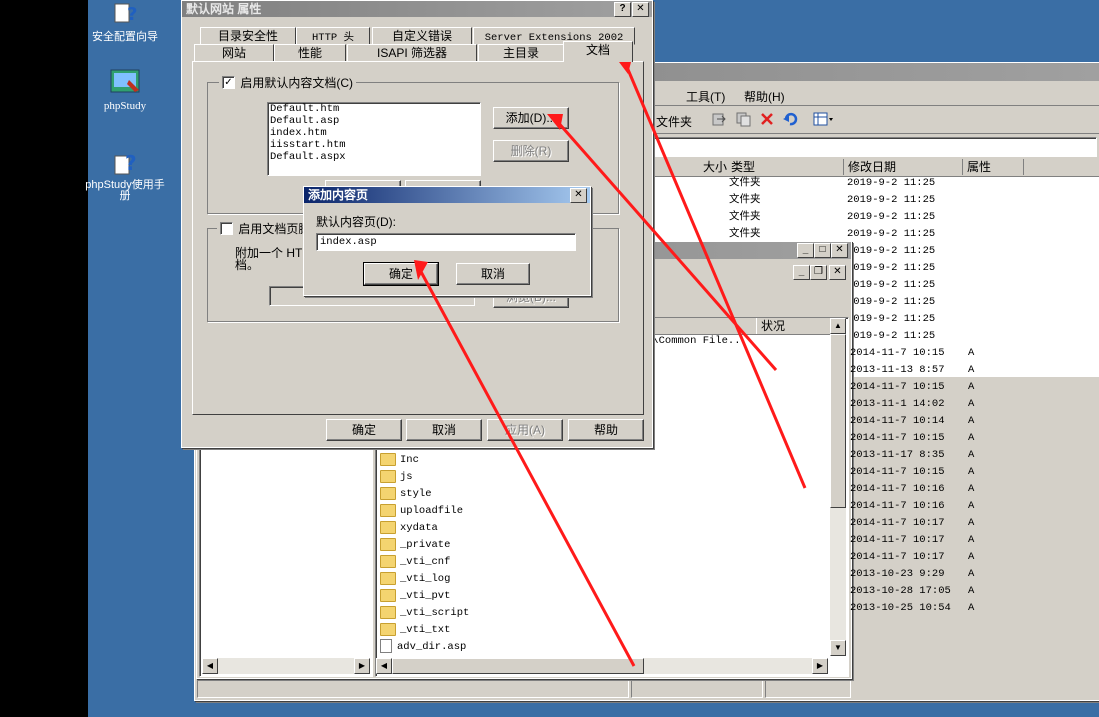  I want to click on hscroll-thumb, so click(518, 666).